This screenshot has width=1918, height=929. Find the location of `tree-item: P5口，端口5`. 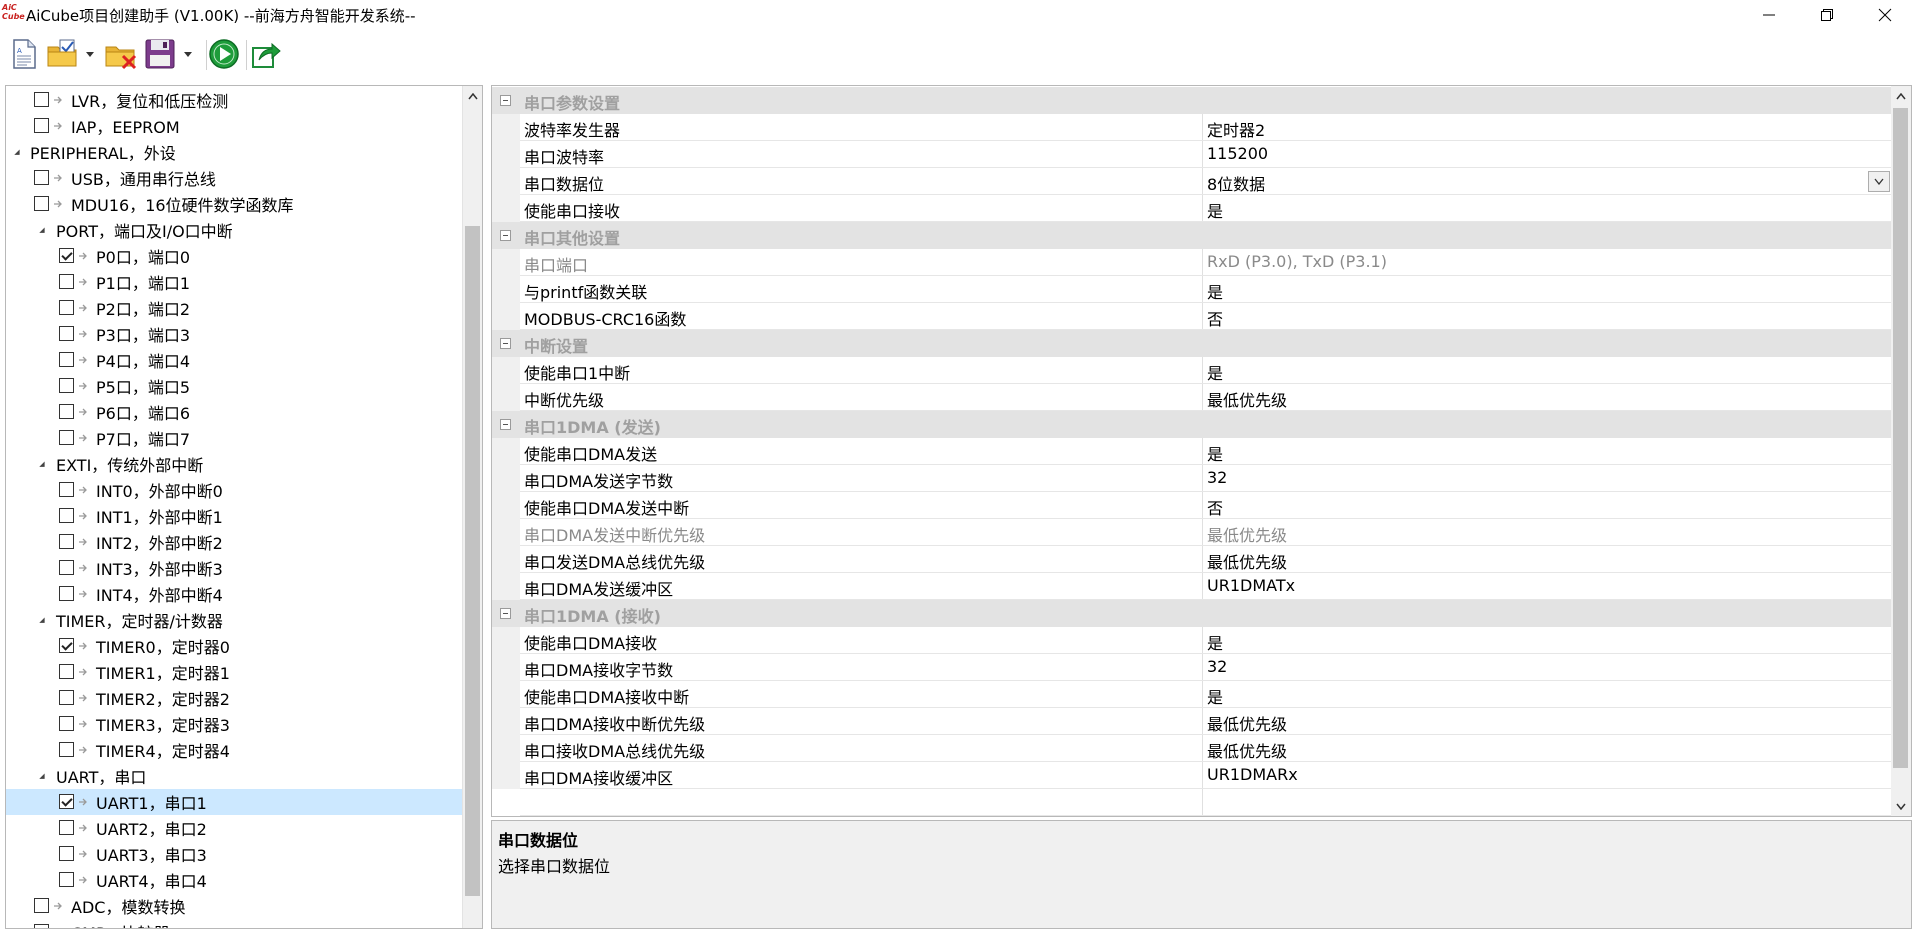

tree-item: P5口，端口5 is located at coordinates (234, 386).